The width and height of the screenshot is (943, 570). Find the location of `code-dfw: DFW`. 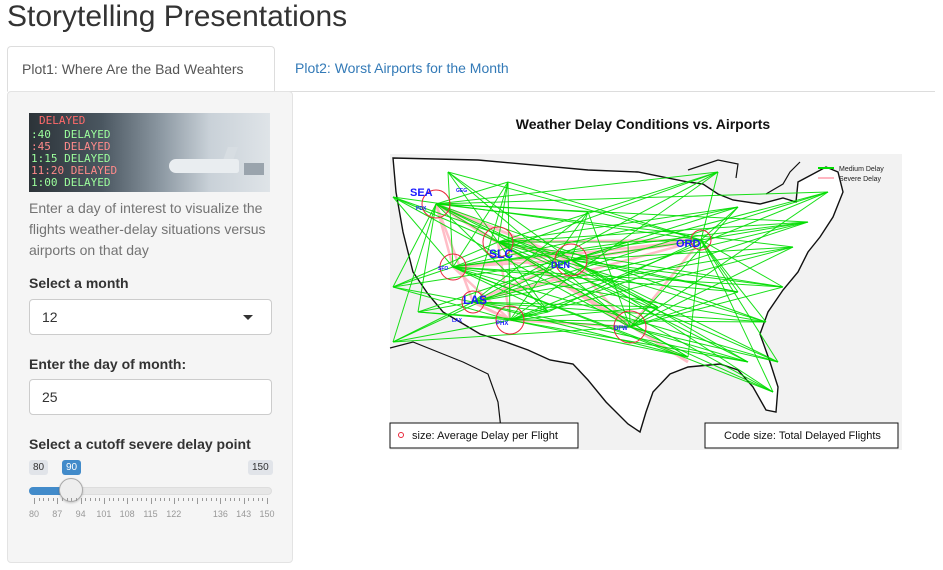

code-dfw: DFW is located at coordinates (621, 329).